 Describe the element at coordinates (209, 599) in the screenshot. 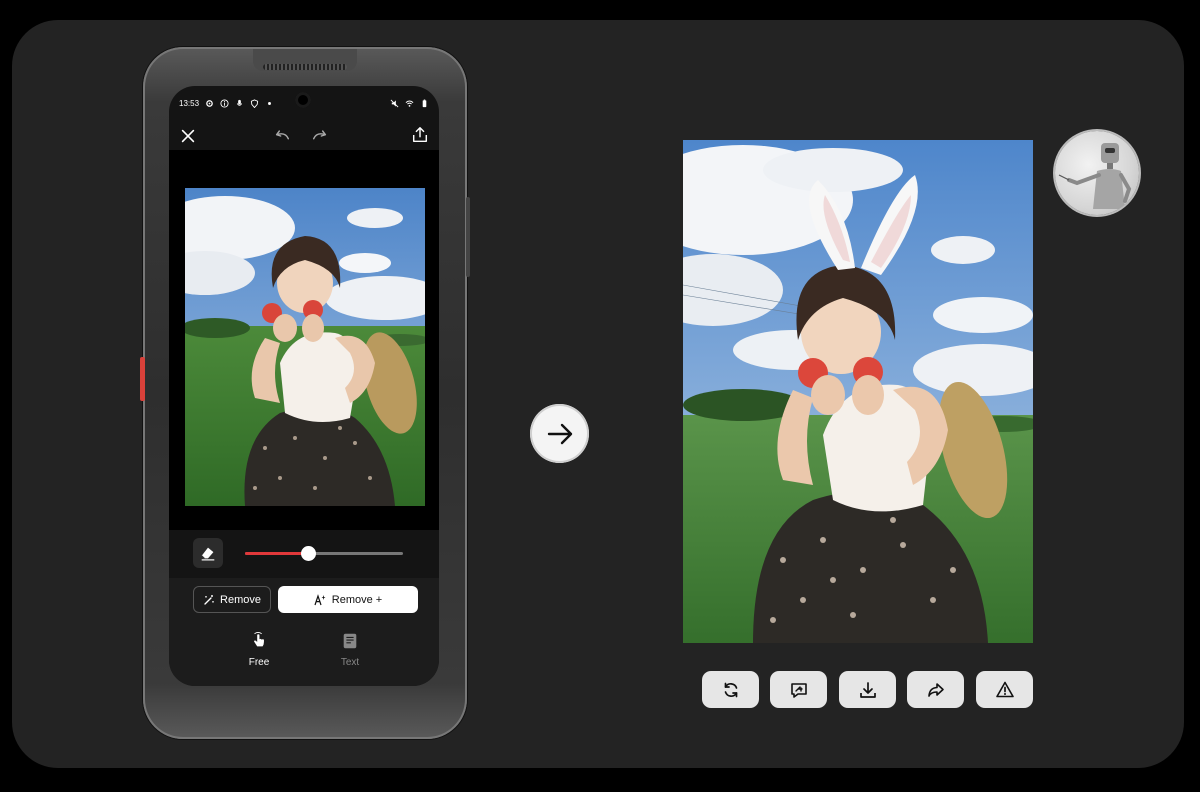

I see `magic-wand-icon` at that location.